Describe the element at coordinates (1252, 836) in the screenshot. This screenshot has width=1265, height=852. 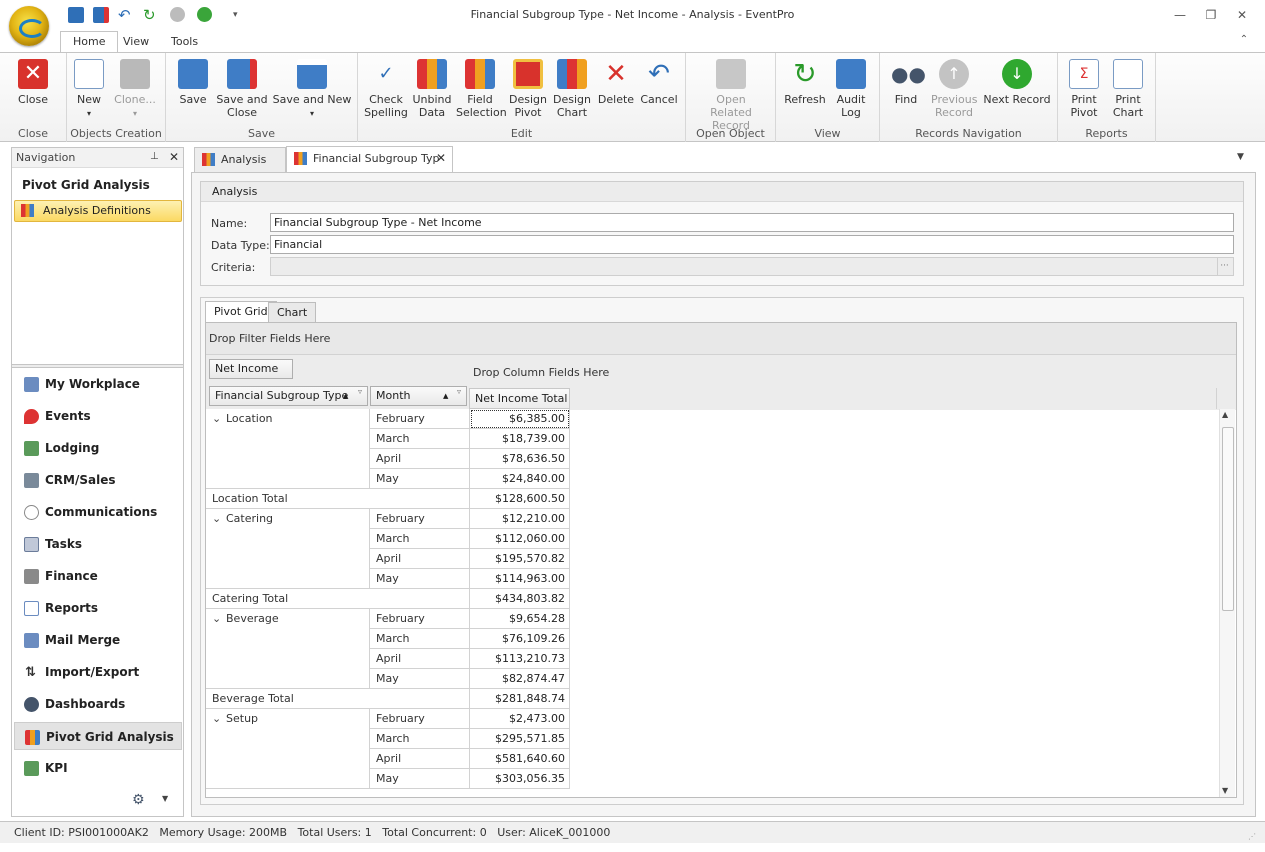
I see `resize-grip-icon: ⋰` at that location.